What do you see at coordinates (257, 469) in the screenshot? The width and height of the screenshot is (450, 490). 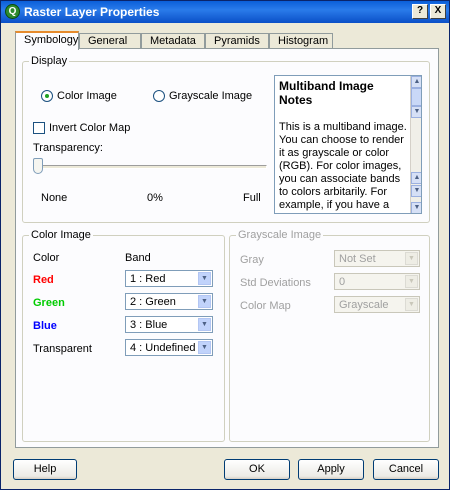 I see `ok-button: OK` at bounding box center [257, 469].